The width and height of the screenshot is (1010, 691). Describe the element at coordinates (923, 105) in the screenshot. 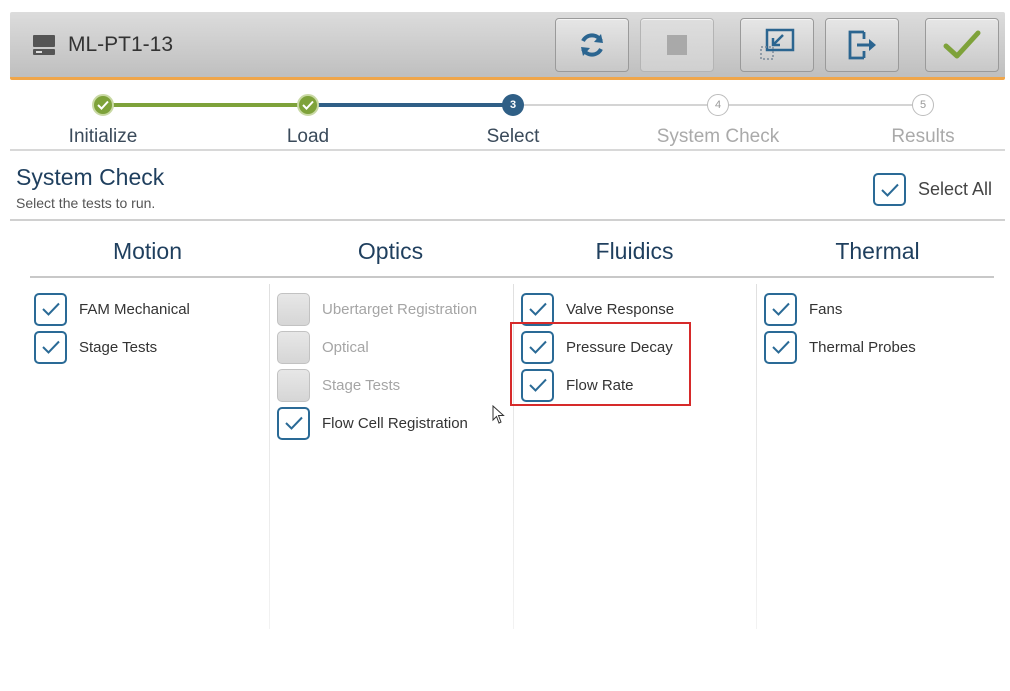

I see `step-5-node: 5` at that location.